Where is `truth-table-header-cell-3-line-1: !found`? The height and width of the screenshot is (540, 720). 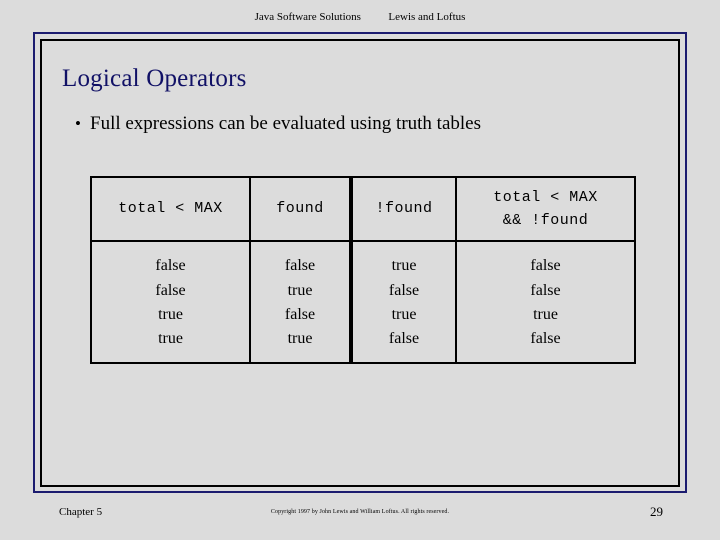 truth-table-header-cell-3-line-1: !found is located at coordinates (404, 209).